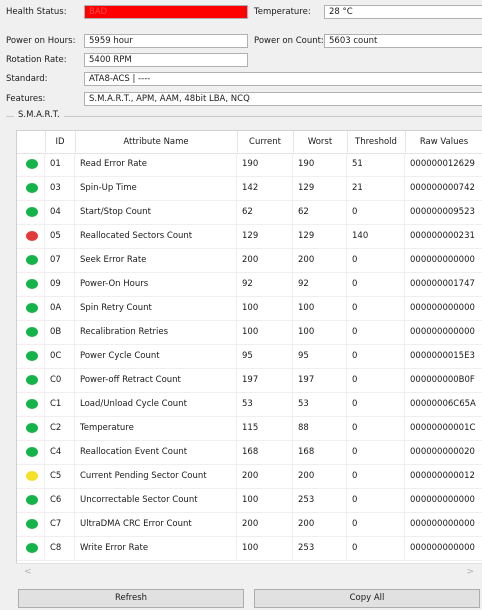 The width and height of the screenshot is (482, 610). I want to click on table-row: C2 Temperature 115 88 0 00000000001C, so click(249, 429).